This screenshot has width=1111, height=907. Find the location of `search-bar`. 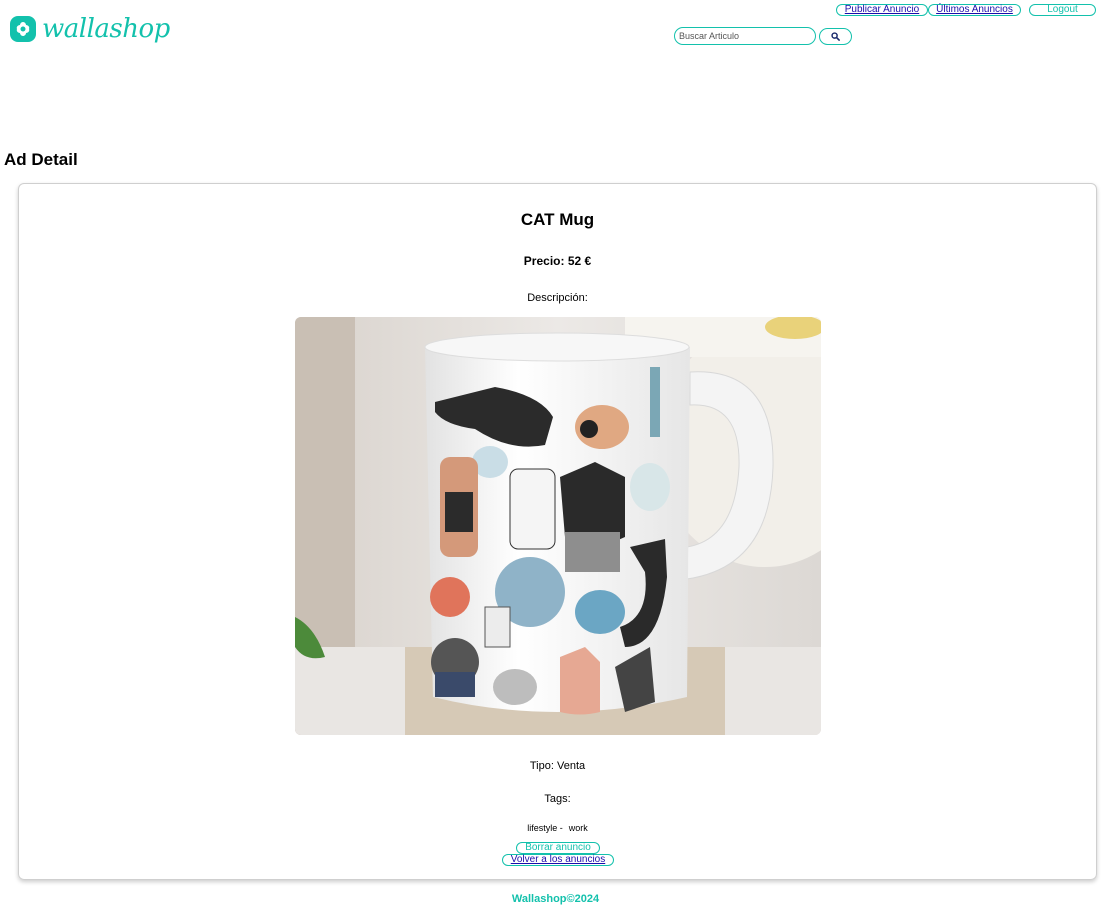

search-bar is located at coordinates (763, 36).